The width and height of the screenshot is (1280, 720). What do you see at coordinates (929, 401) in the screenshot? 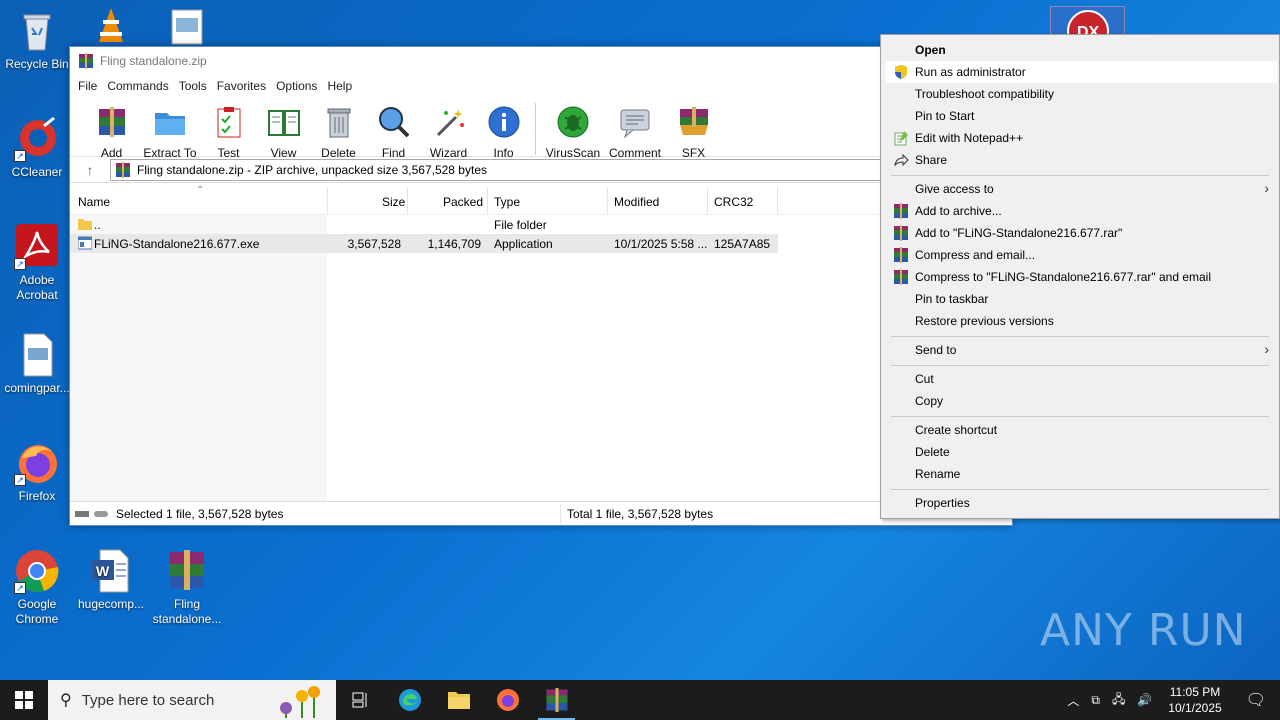
I see `menu-item-label: Copy` at bounding box center [929, 401].